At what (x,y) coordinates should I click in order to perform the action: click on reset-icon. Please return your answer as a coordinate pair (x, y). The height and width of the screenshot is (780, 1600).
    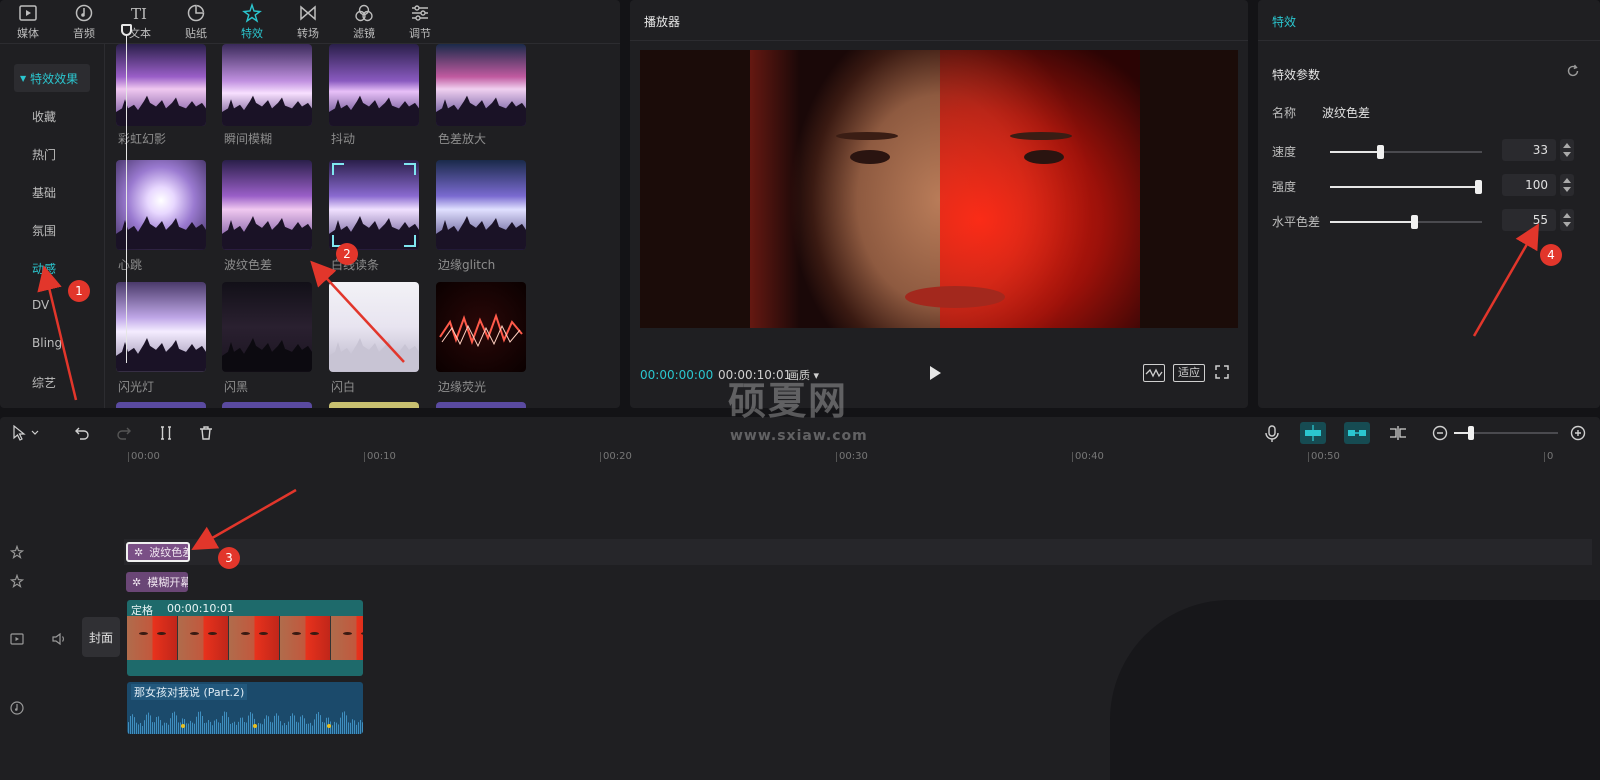
    Looking at the image, I should click on (1573, 71).